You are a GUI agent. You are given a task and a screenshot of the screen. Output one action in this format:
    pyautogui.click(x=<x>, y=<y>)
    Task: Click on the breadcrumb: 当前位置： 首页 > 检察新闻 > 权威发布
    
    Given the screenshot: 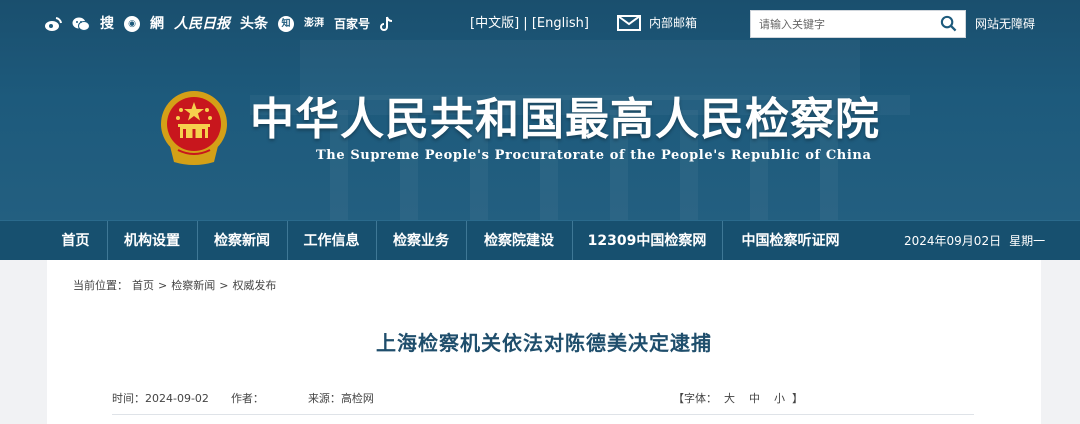 What is the action you would take?
    pyautogui.click(x=174, y=286)
    